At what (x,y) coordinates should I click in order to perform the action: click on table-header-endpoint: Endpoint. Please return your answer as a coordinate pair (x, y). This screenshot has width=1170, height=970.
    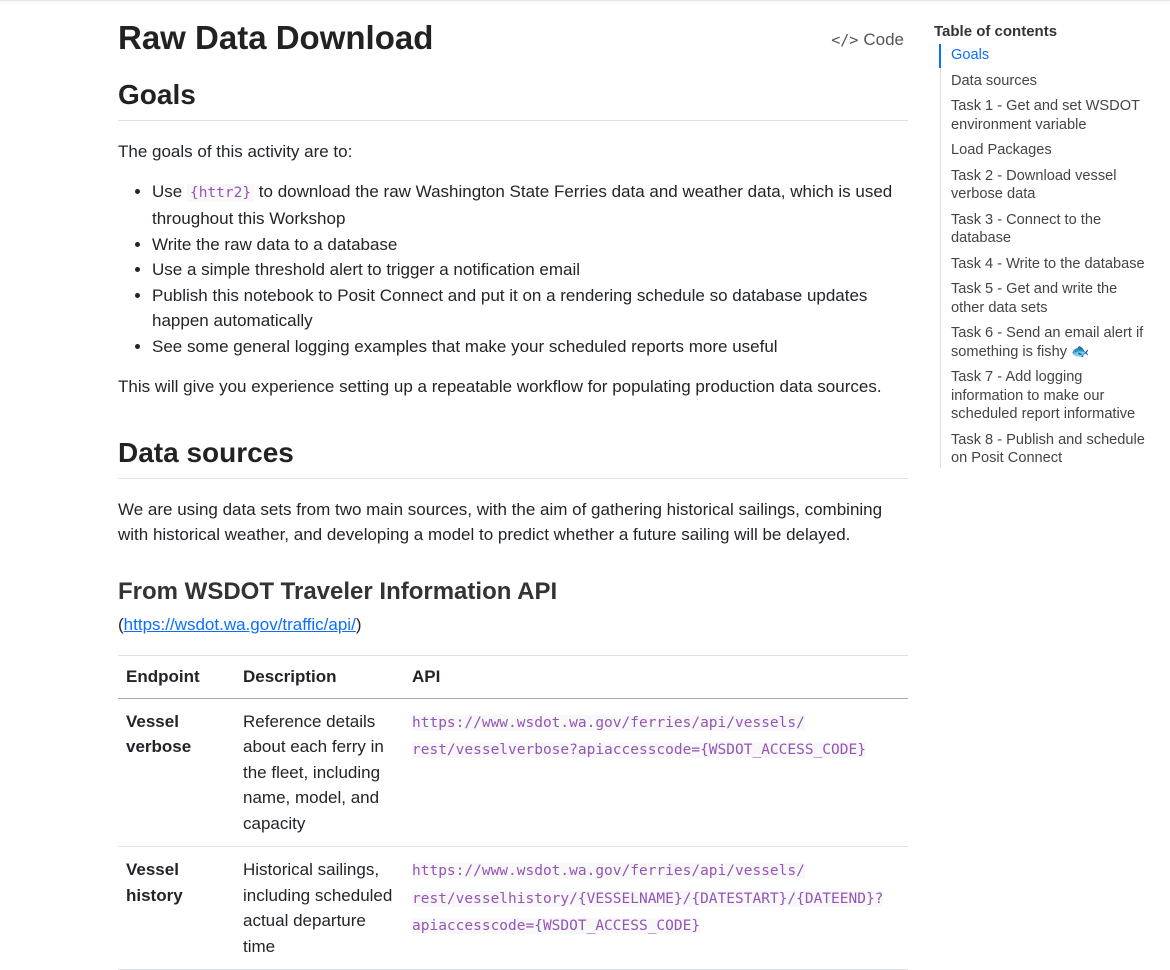
    Looking at the image, I should click on (176, 677).